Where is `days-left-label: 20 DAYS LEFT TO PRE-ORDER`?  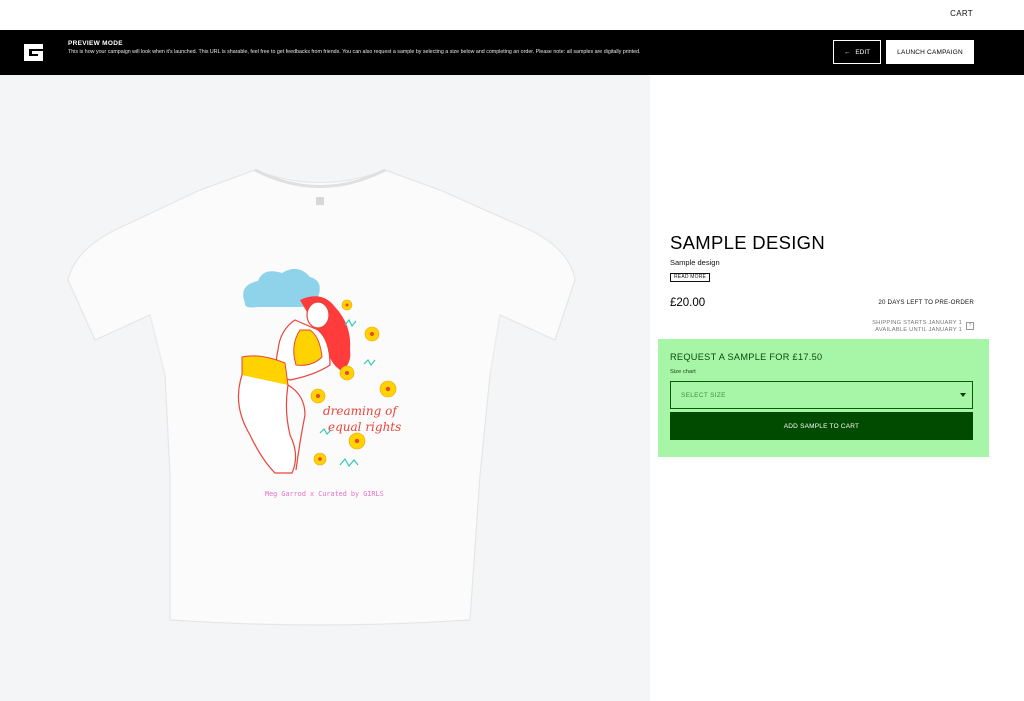
days-left-label: 20 DAYS LEFT TO PRE-ORDER is located at coordinates (926, 302).